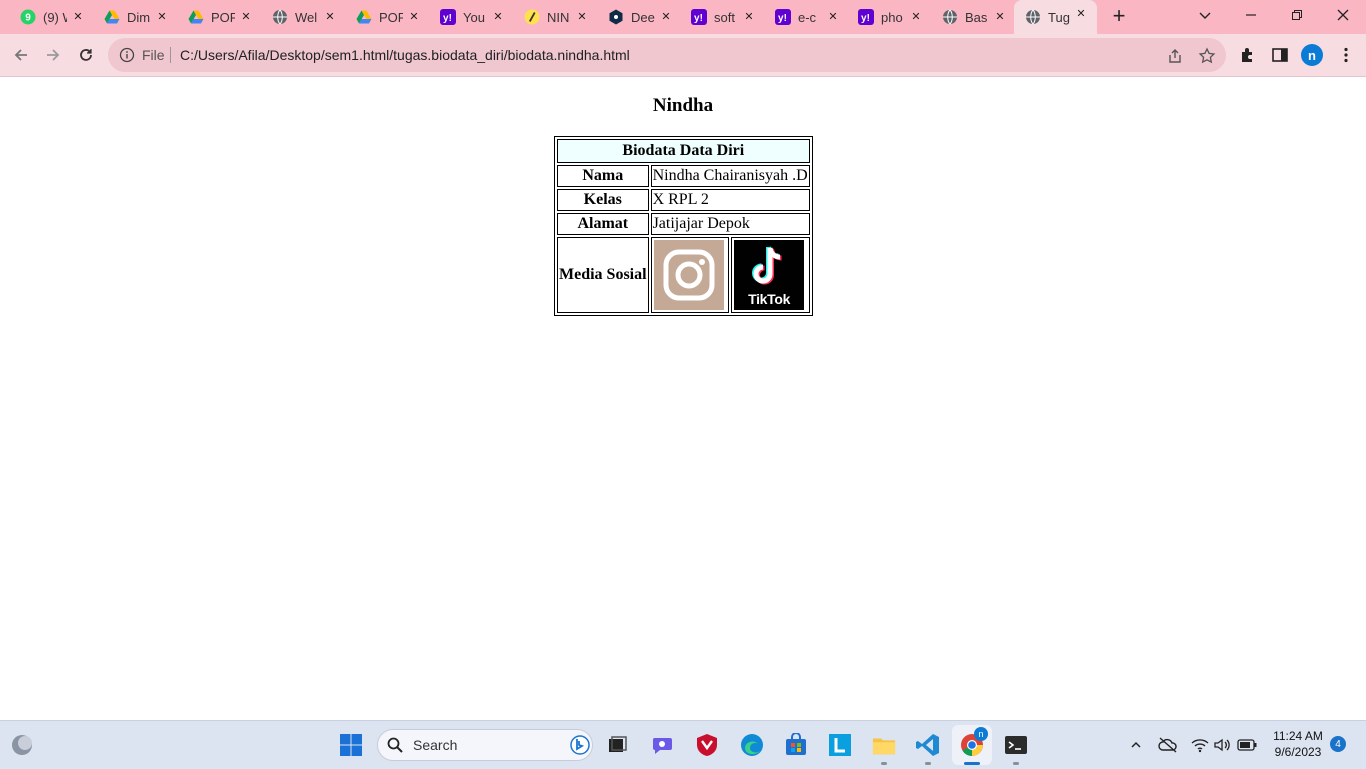 The width and height of the screenshot is (1366, 769). I want to click on browser-tab: y! pho ✕, so click(890, 17).